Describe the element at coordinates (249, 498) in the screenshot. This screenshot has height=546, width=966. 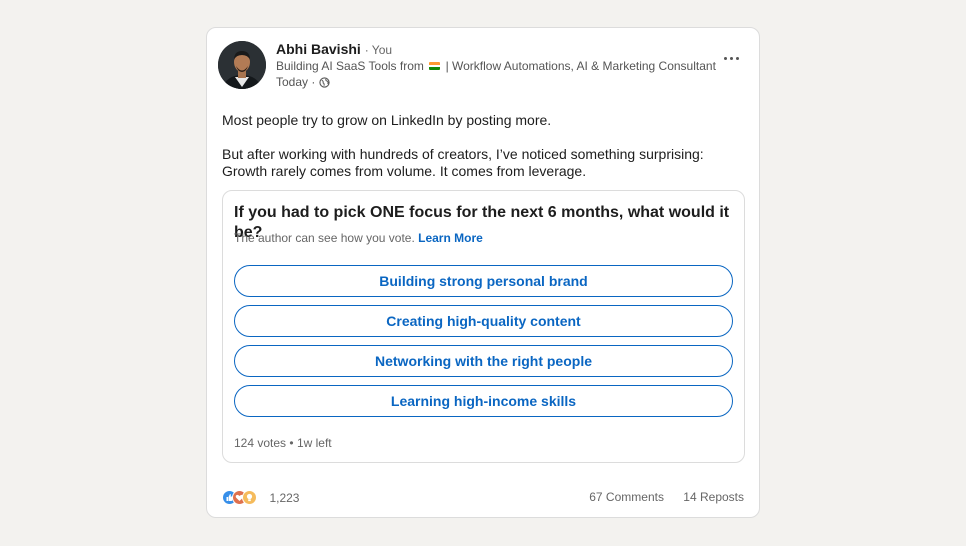
I see `insightful-reaction-icon` at that location.